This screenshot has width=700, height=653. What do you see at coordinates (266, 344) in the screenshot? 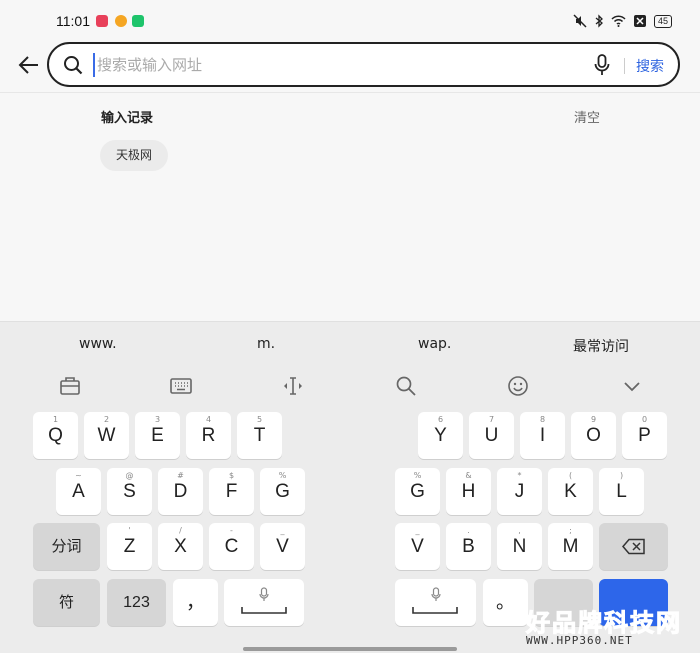
I see `suggestion-m: m.` at bounding box center [266, 344].